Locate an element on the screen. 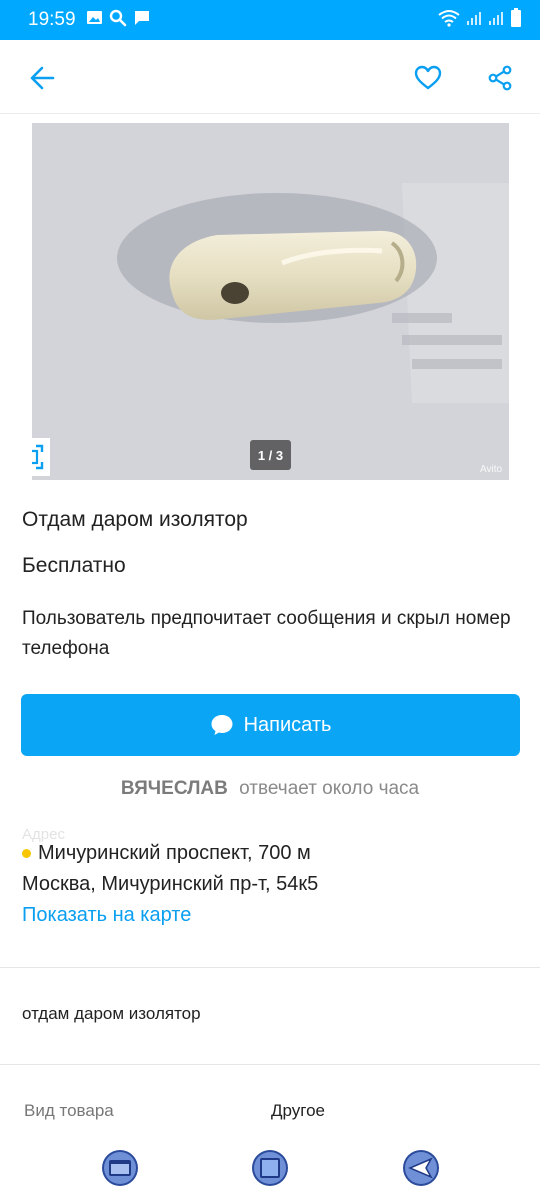  status-bar: 19:59 is located at coordinates (270, 20).